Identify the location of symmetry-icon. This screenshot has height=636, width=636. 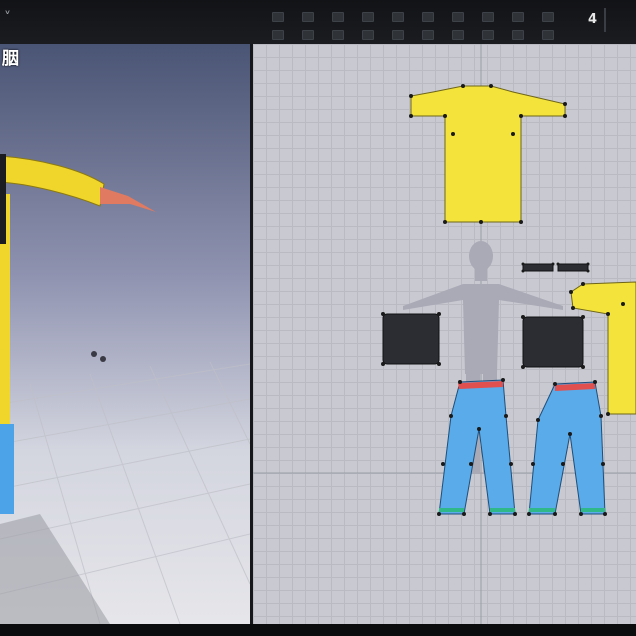
(398, 35).